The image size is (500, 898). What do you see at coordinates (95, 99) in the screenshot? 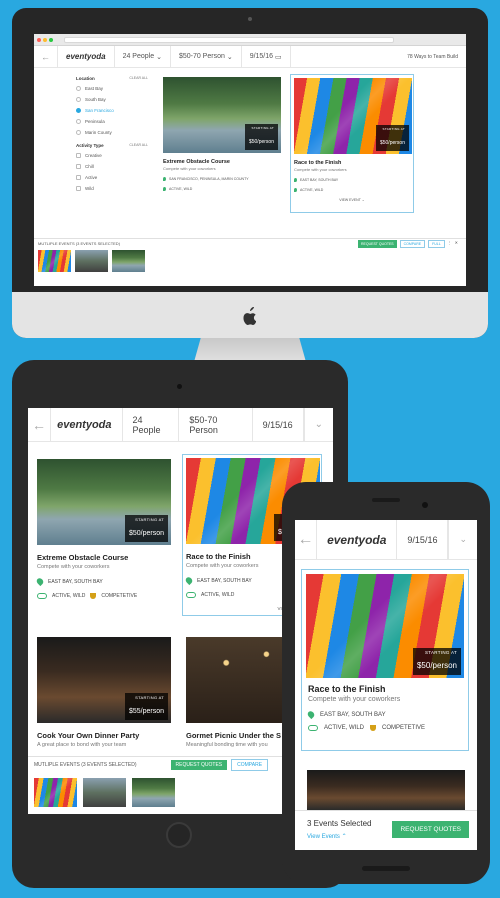
I see `filter-option-label: South Bay` at bounding box center [95, 99].